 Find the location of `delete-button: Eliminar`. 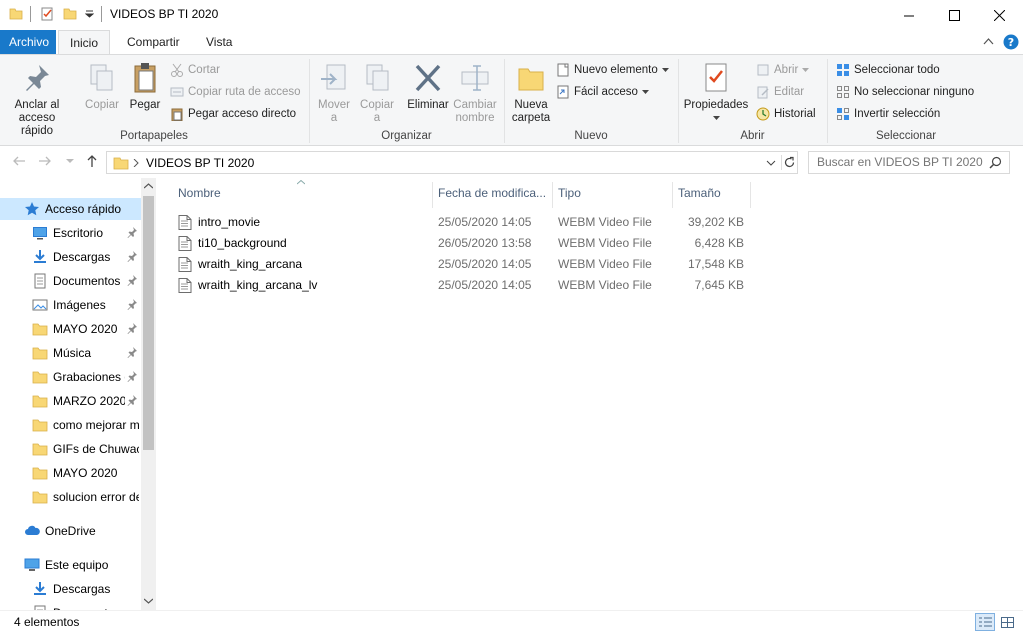

delete-button: Eliminar is located at coordinates (428, 86).